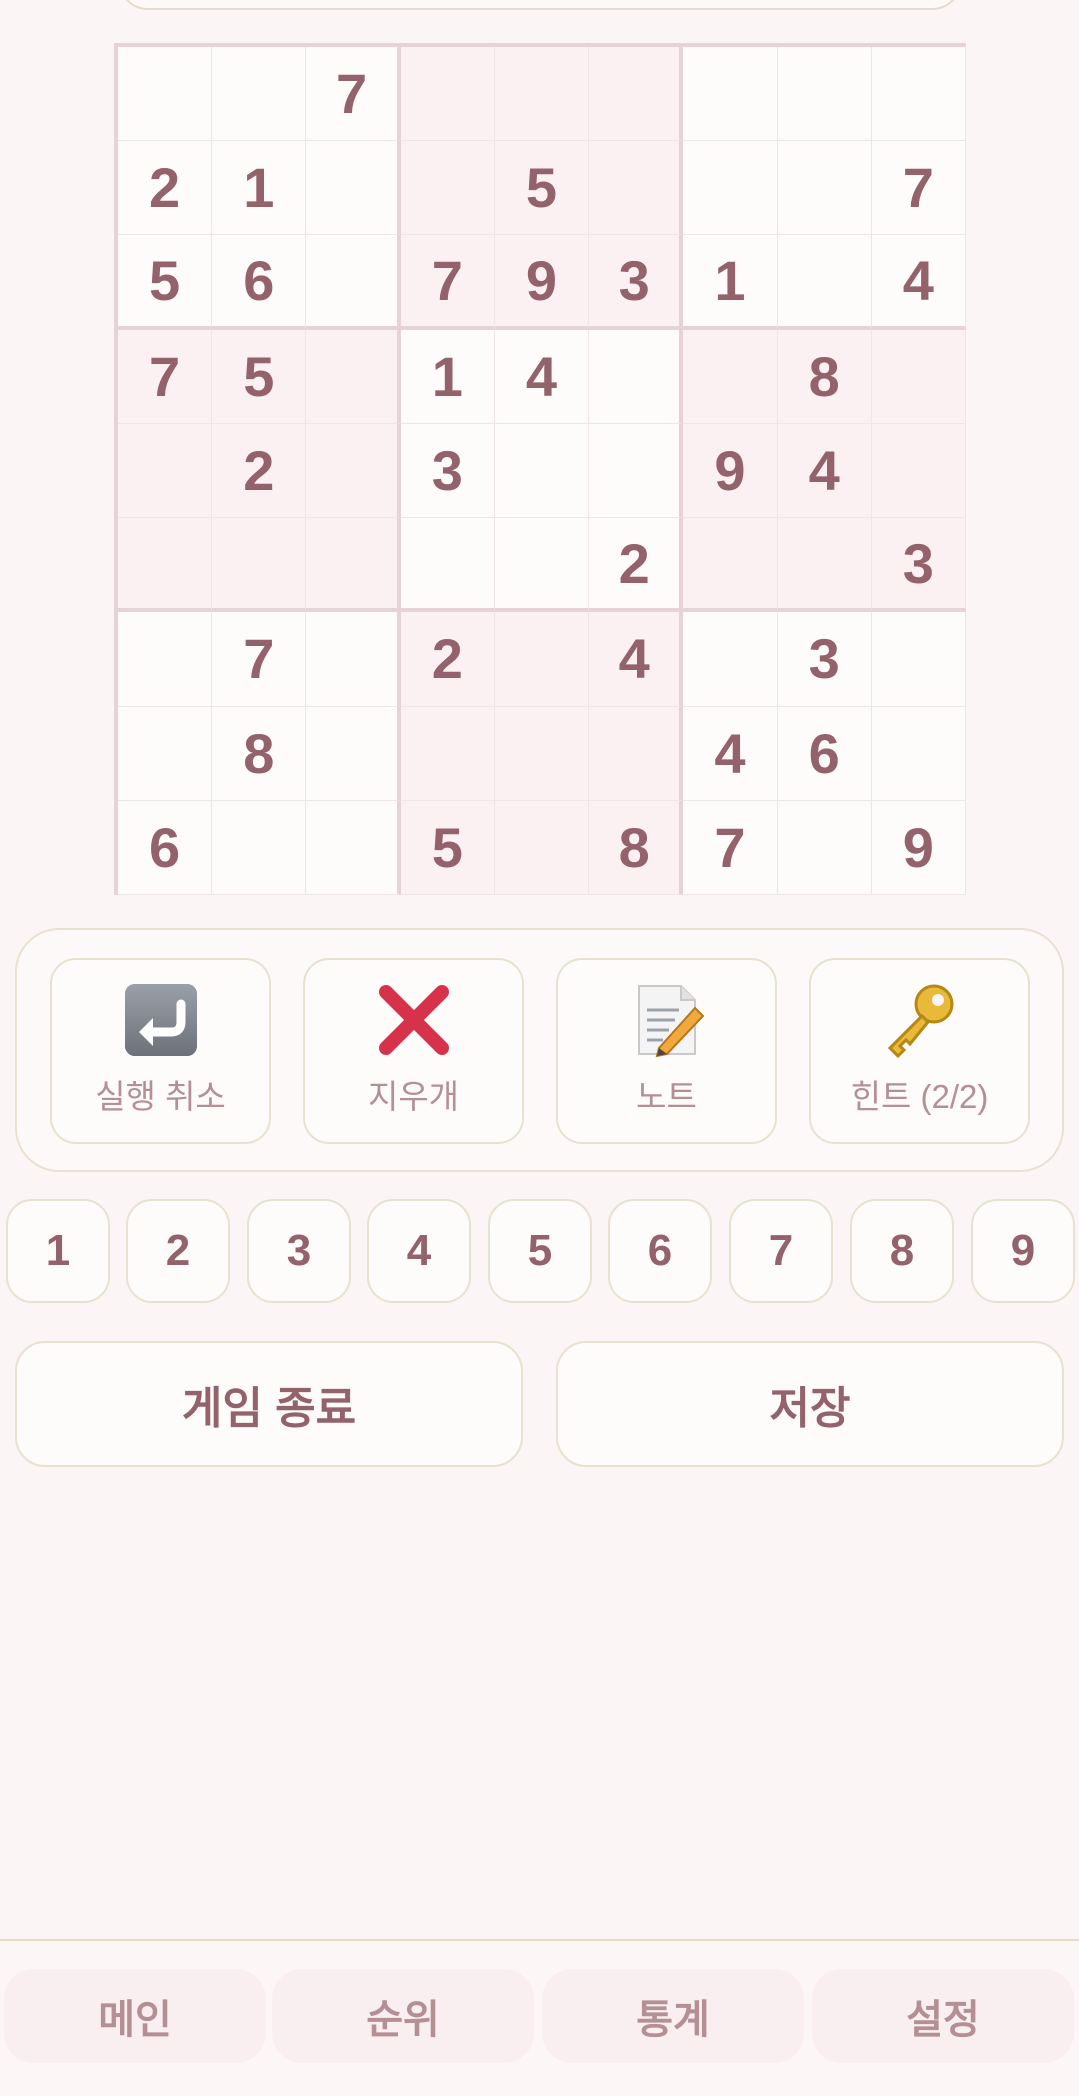 The image size is (1079, 2096). I want to click on number-button-7: 7, so click(781, 1251).